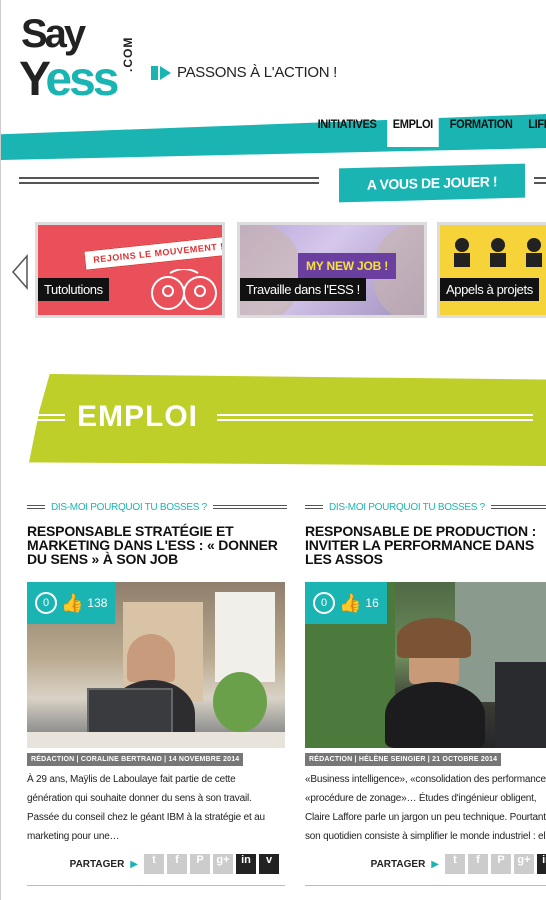 The image size is (546, 900). Describe the element at coordinates (491, 270) in the screenshot. I see `carousel-card-appels: Appels à projets` at that location.